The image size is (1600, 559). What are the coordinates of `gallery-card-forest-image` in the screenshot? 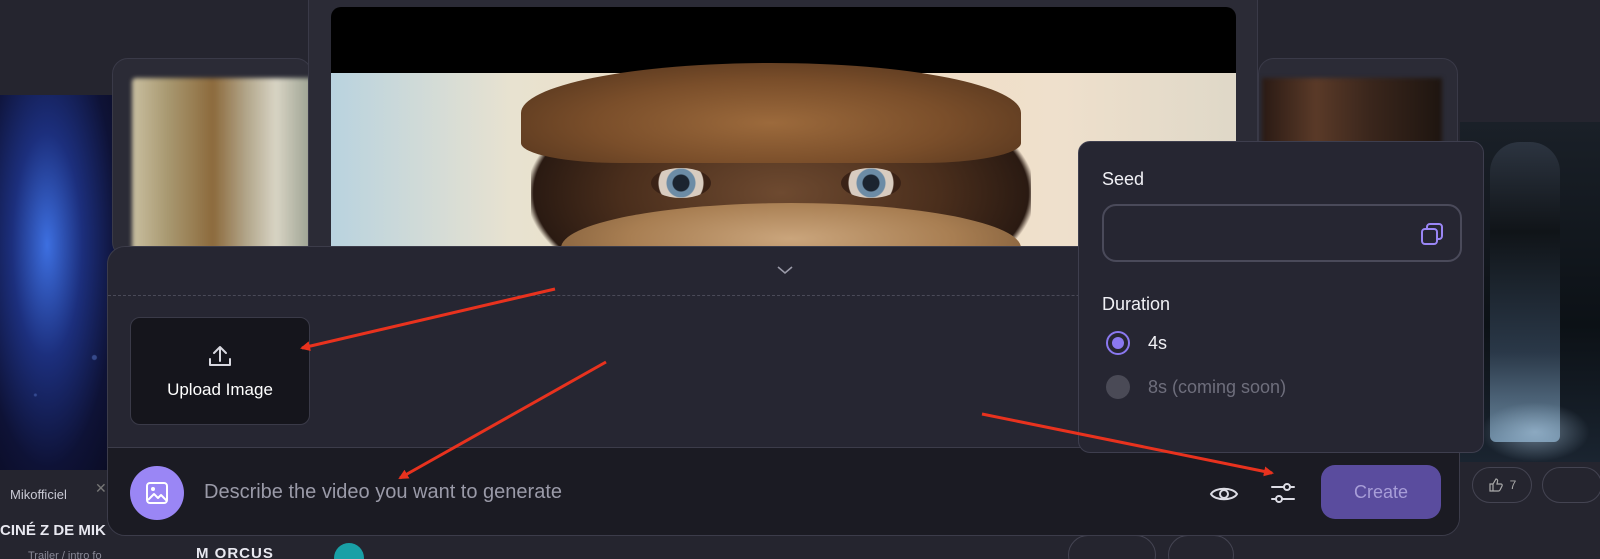 It's located at (222, 165).